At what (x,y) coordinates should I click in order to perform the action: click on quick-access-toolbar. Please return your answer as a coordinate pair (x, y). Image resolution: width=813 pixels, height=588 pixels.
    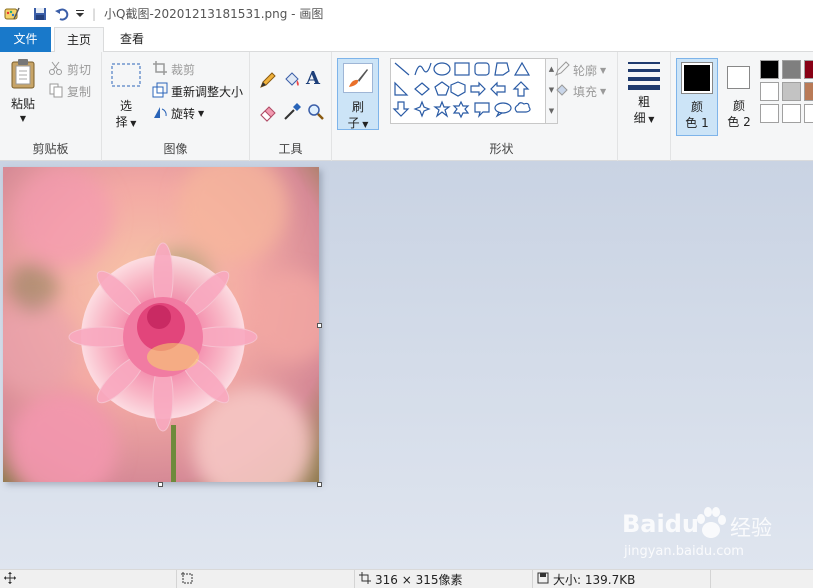
    Looking at the image, I should click on (43, 13).